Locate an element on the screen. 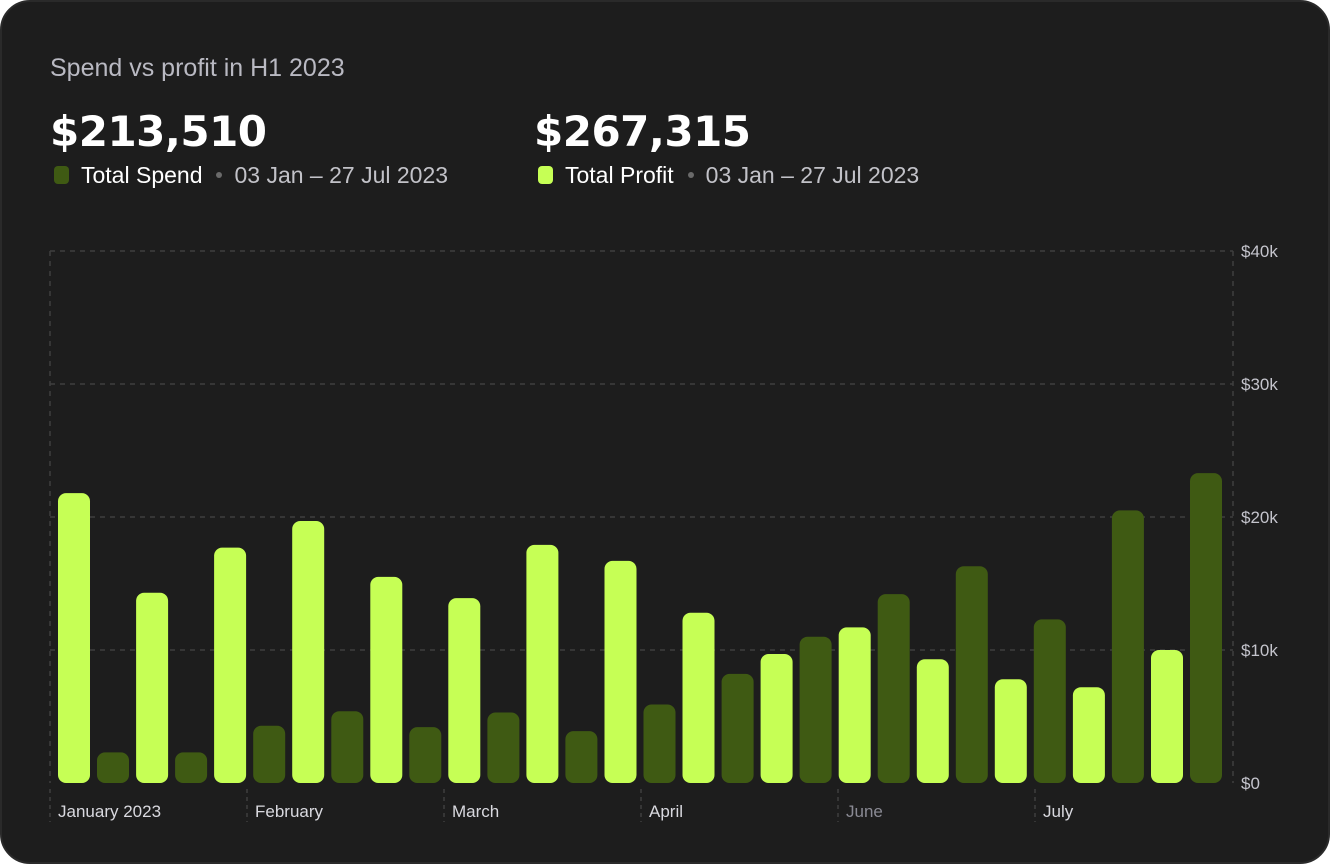 This screenshot has width=1330, height=866. x-month-label: March is located at coordinates (475, 811).